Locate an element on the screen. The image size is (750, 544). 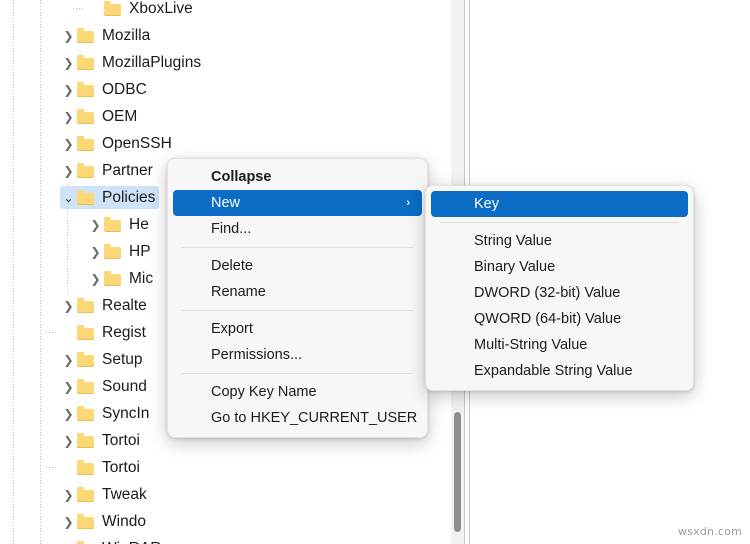
menu-item-label: Go to HKEY_CURRENT_USER is located at coordinates (314, 418).